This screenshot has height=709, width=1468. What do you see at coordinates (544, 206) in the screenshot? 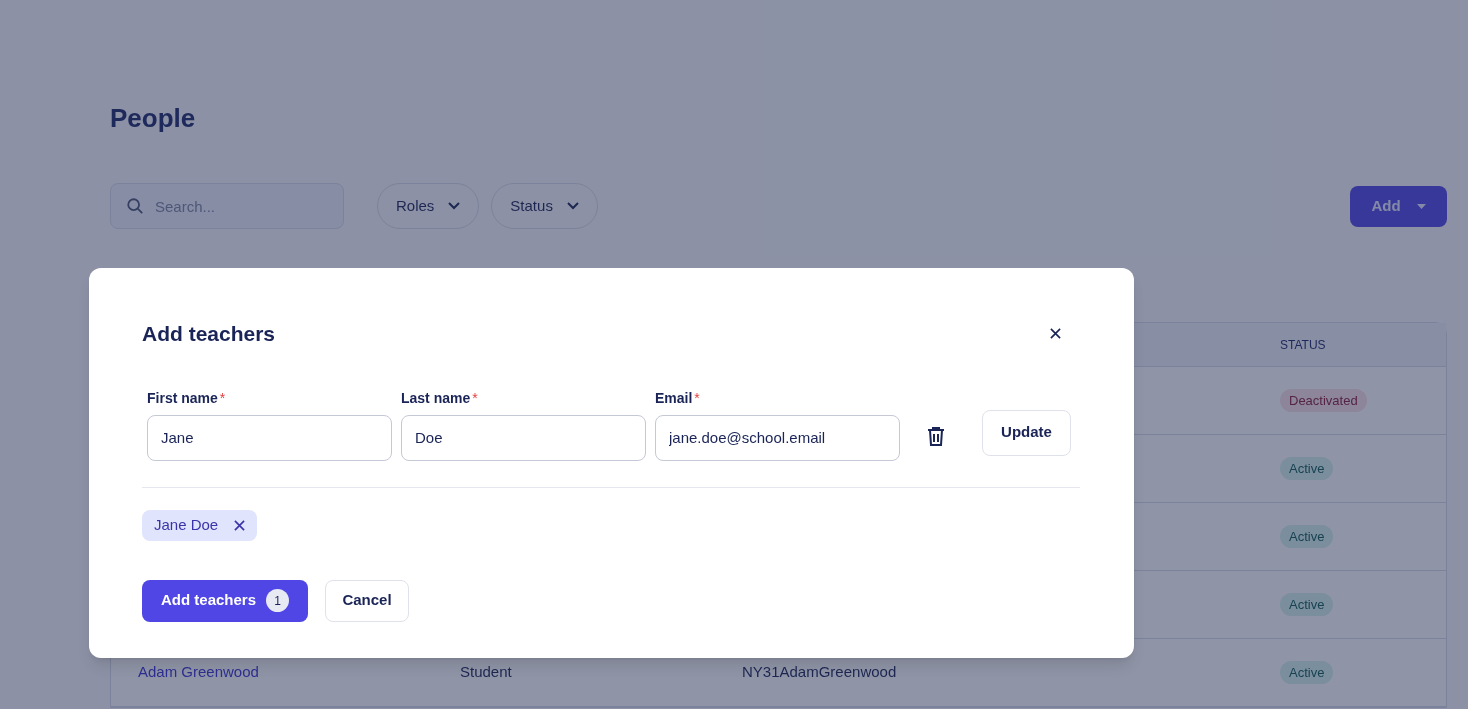
I see `filter-dropdown: Status` at bounding box center [544, 206].